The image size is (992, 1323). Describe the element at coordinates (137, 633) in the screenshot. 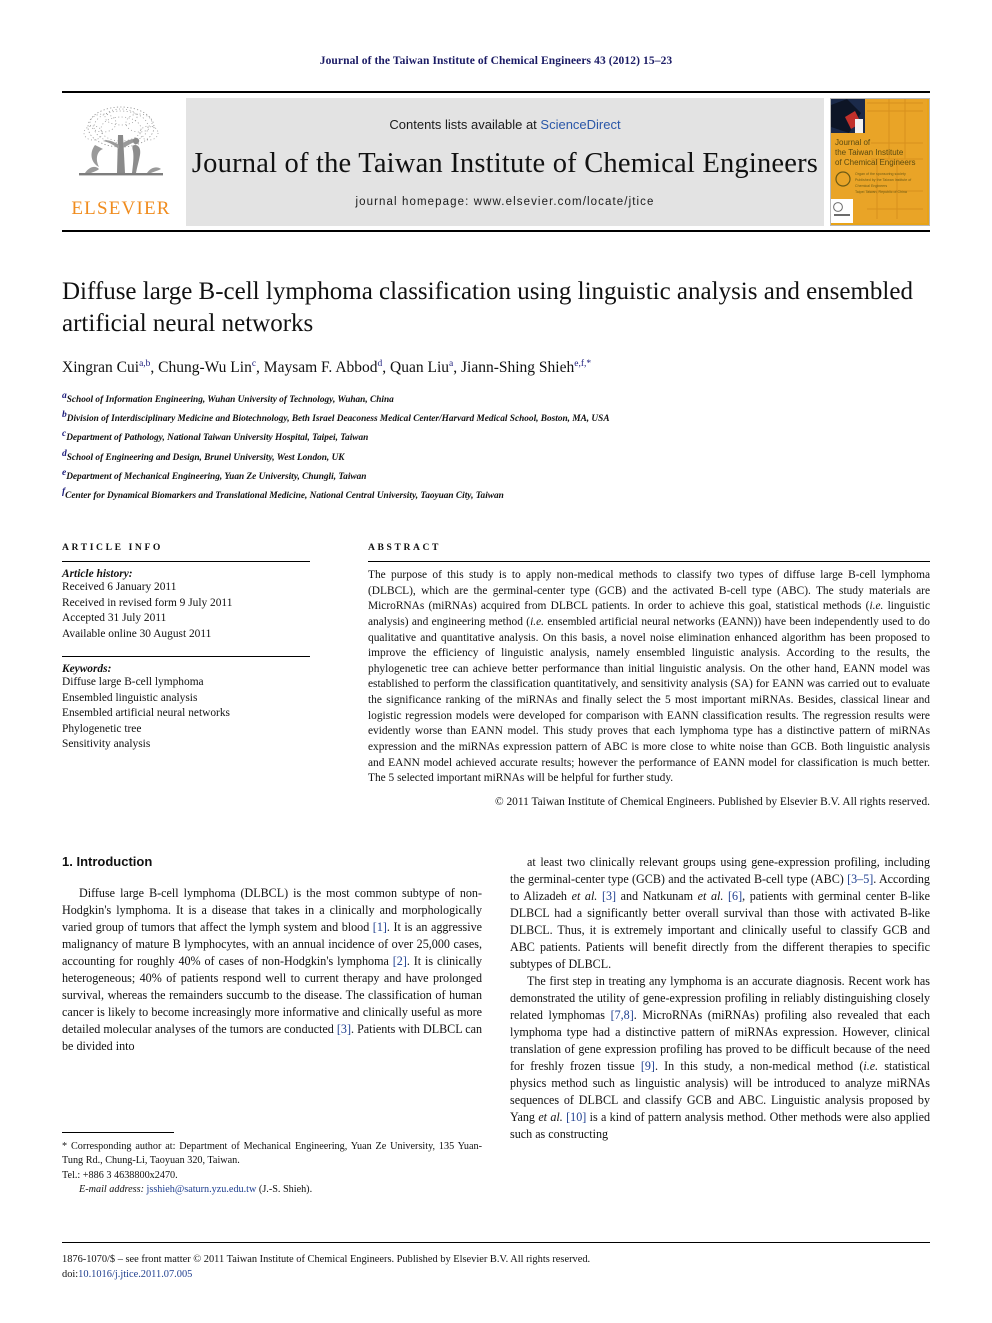

I see `article-history-item: Available online 30 August 2011` at that location.